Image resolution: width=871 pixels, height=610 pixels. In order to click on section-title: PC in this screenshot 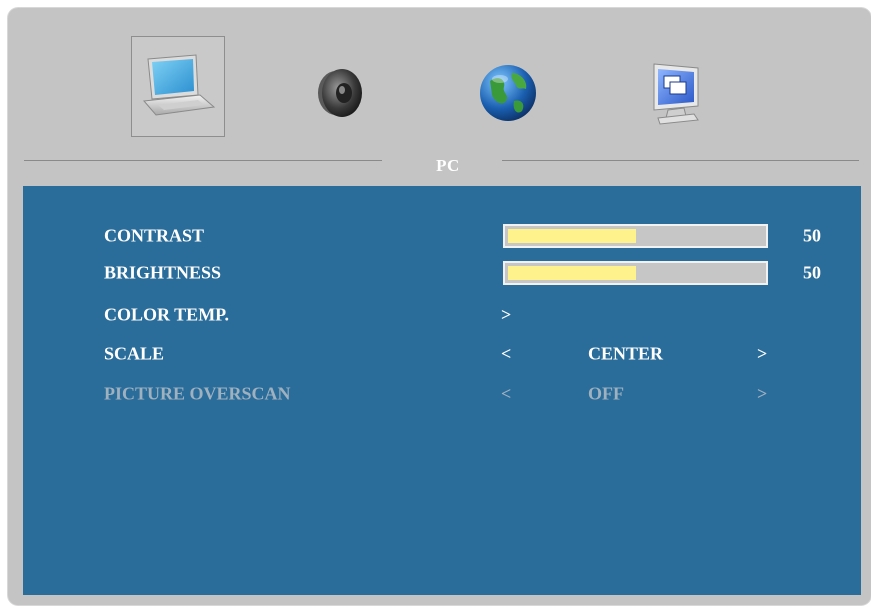, I will do `click(448, 165)`.